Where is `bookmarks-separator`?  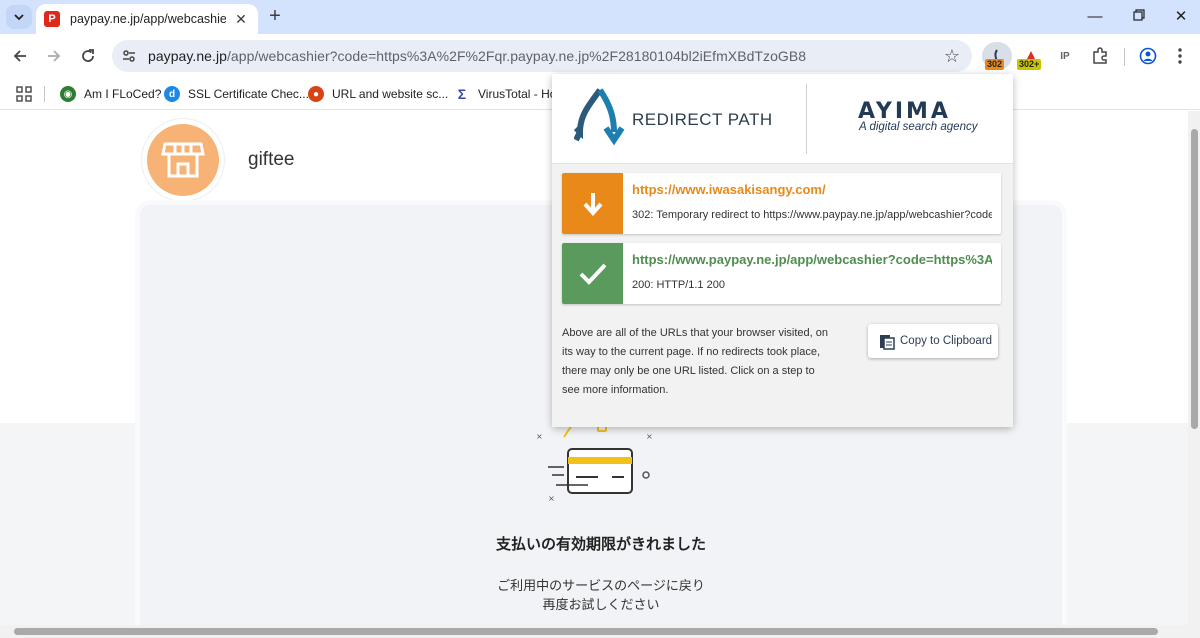
bookmarks-separator is located at coordinates (44, 94).